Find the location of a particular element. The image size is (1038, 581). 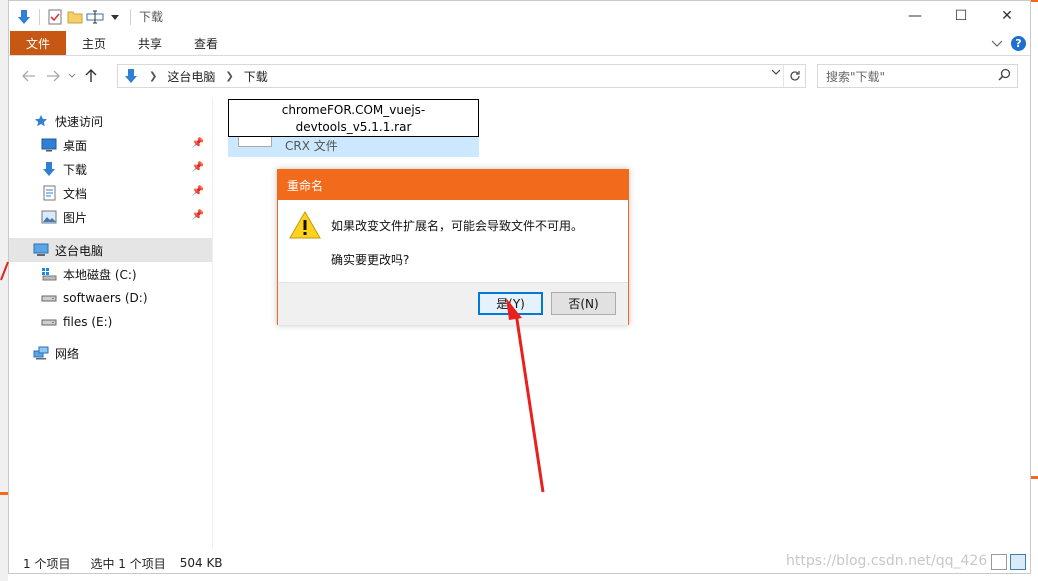

back-button is located at coordinates (29, 76).